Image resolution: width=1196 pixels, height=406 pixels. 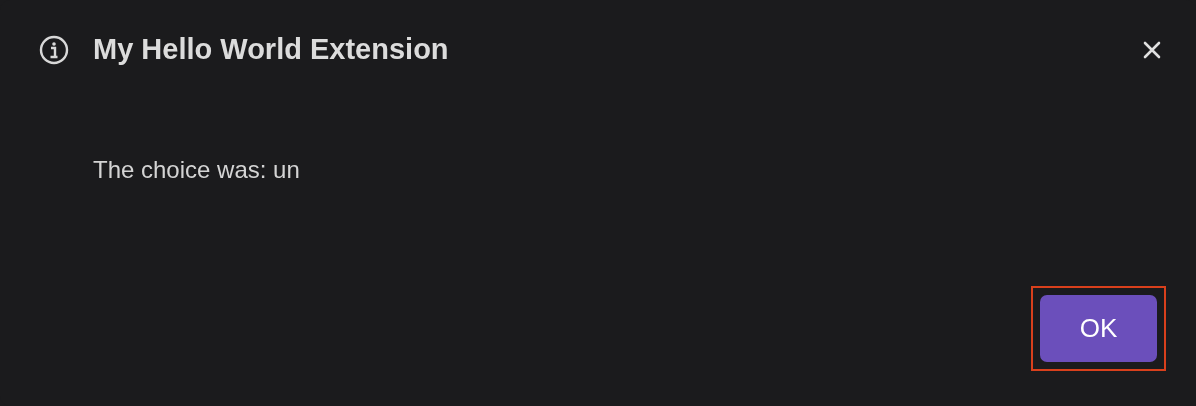 What do you see at coordinates (1152, 50) in the screenshot?
I see `close-icon` at bounding box center [1152, 50].